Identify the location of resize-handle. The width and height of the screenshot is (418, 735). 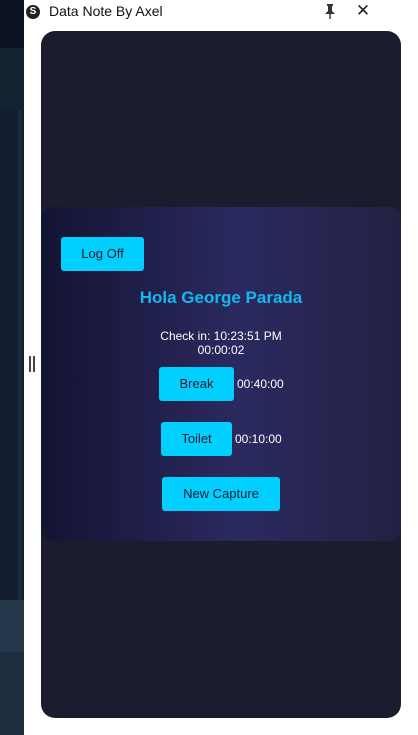
(32, 364).